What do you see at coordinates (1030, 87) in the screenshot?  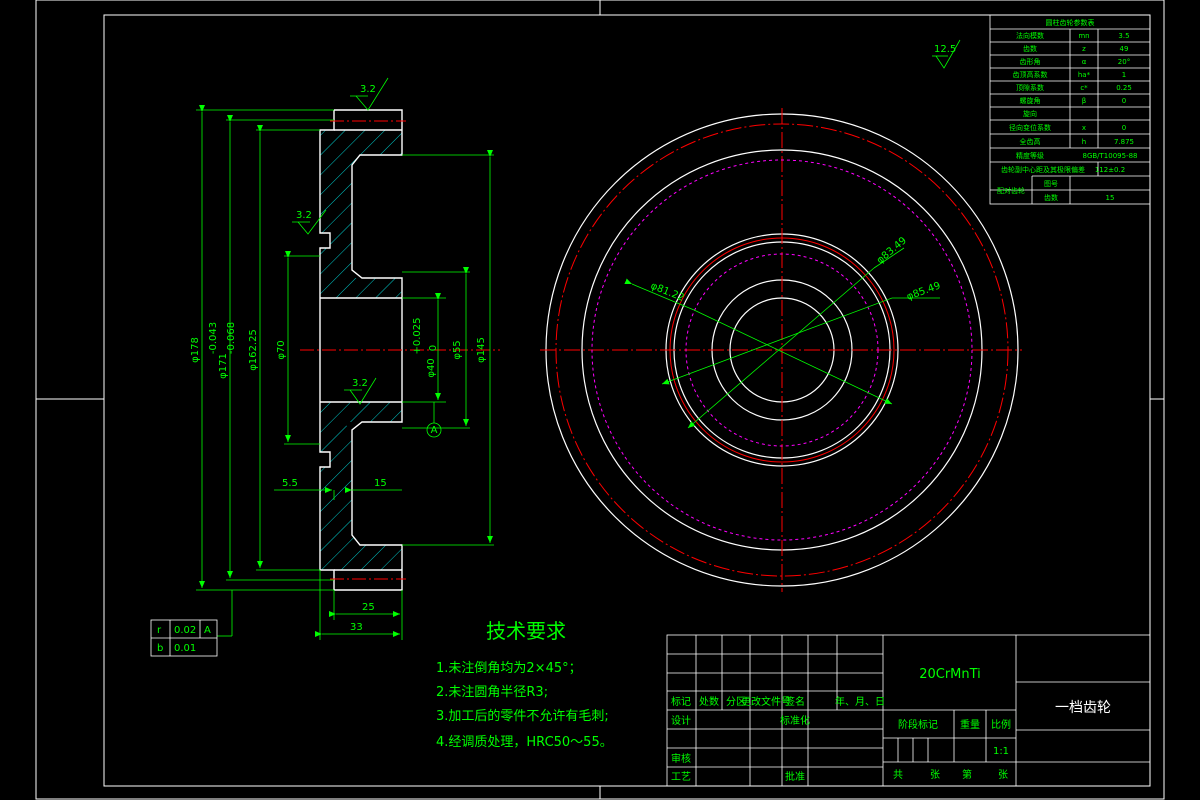 I see `gp-r4-name: 顶隙系数` at bounding box center [1030, 87].